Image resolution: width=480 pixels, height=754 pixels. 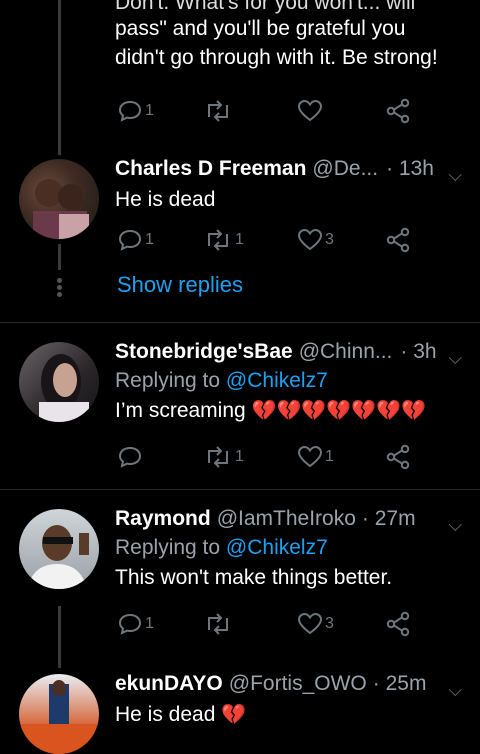 I want to click on tweet-text-row: He is dead 💔, so click(x=287, y=715).